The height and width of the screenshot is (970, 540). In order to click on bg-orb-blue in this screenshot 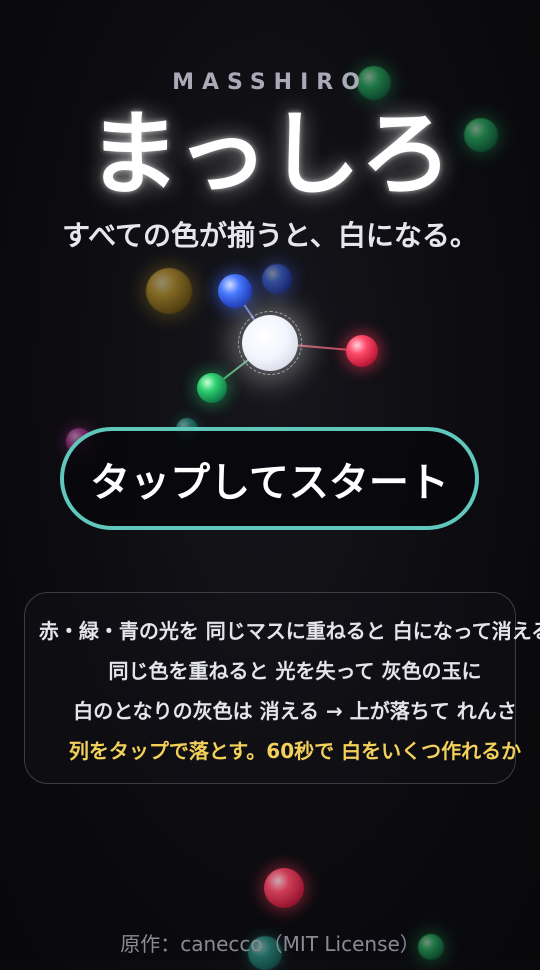, I will do `click(277, 279)`.